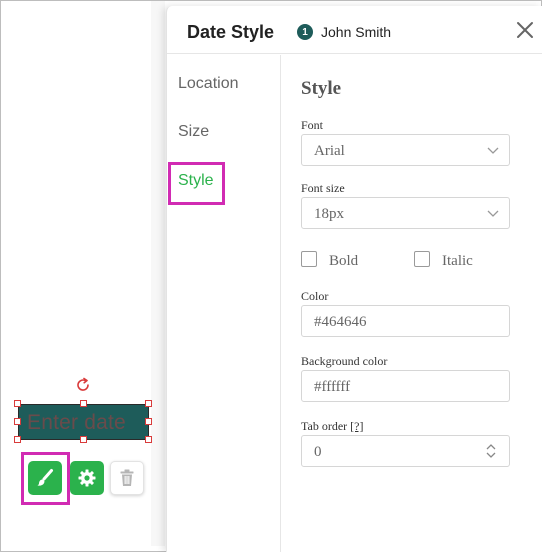 The height and width of the screenshot is (552, 542). I want to click on trash-icon, so click(127, 477).